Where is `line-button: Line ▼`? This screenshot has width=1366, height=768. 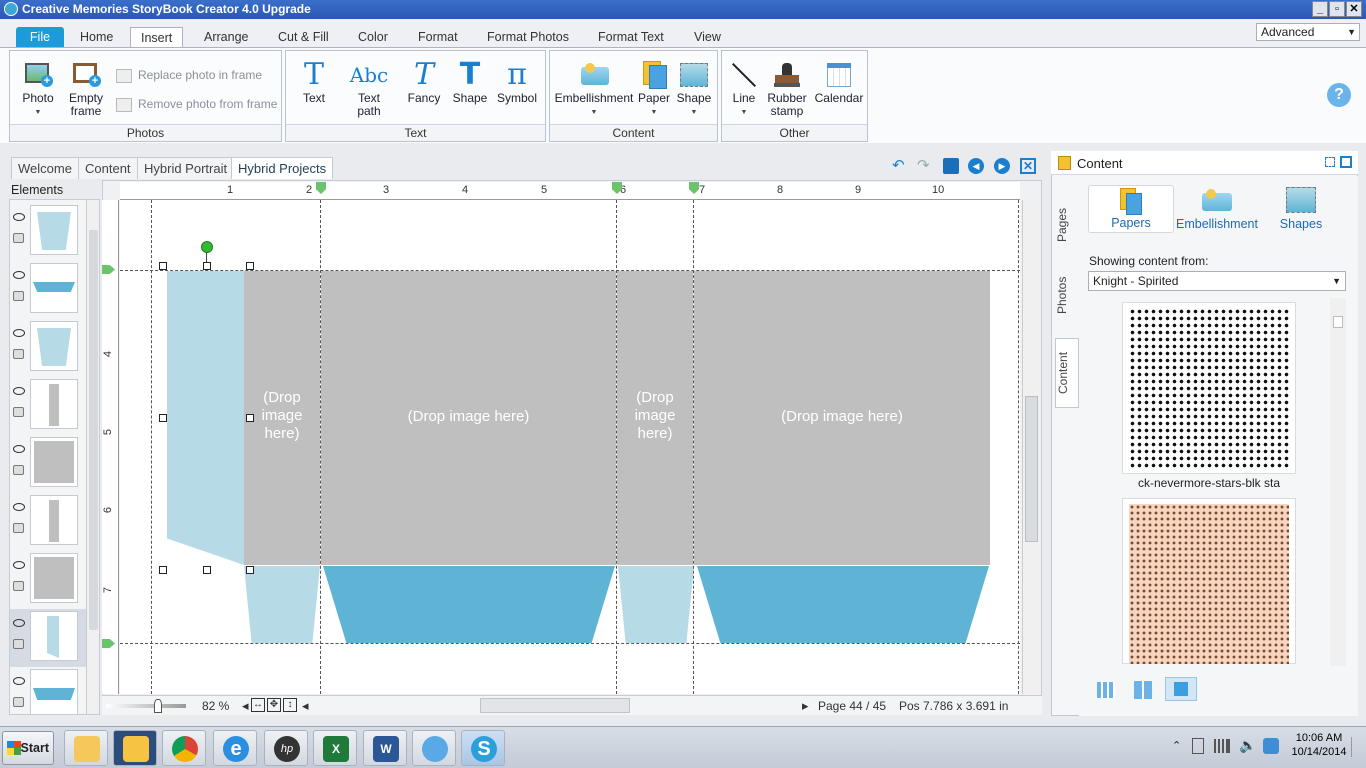
line-button: Line ▼ is located at coordinates (744, 90).